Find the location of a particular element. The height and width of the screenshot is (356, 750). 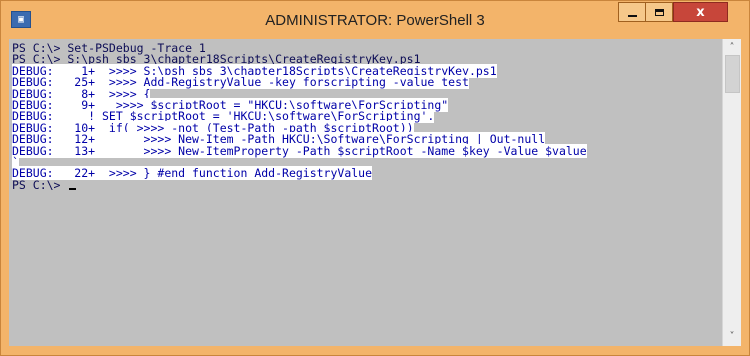

minimize-button is located at coordinates (632, 12).